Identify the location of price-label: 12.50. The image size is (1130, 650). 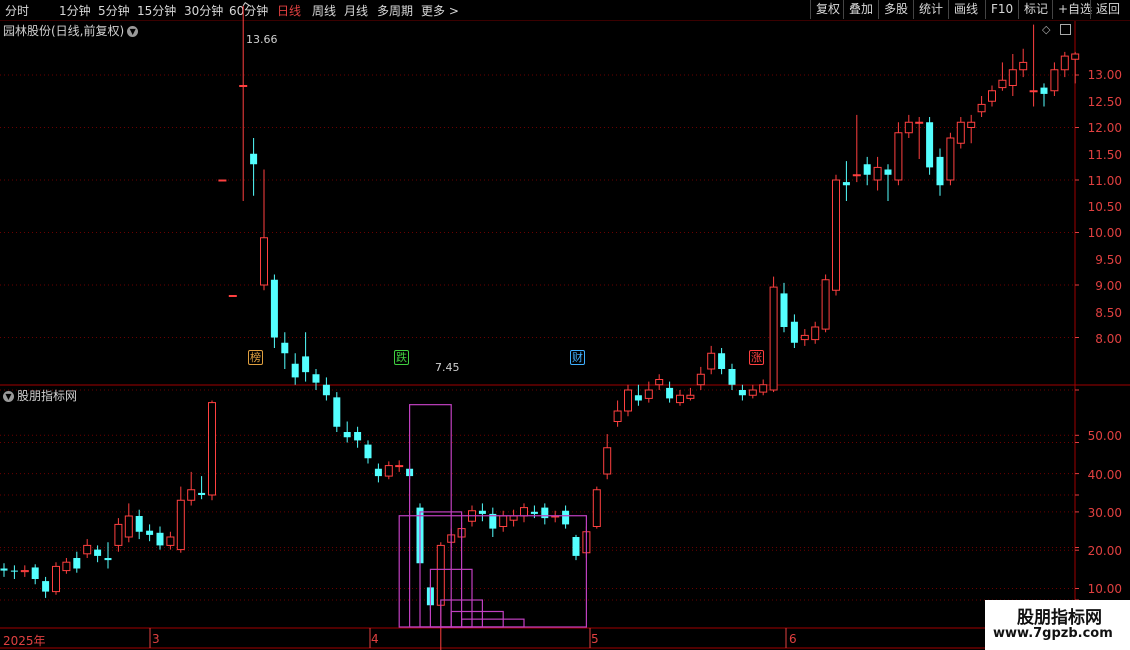
(1104, 102).